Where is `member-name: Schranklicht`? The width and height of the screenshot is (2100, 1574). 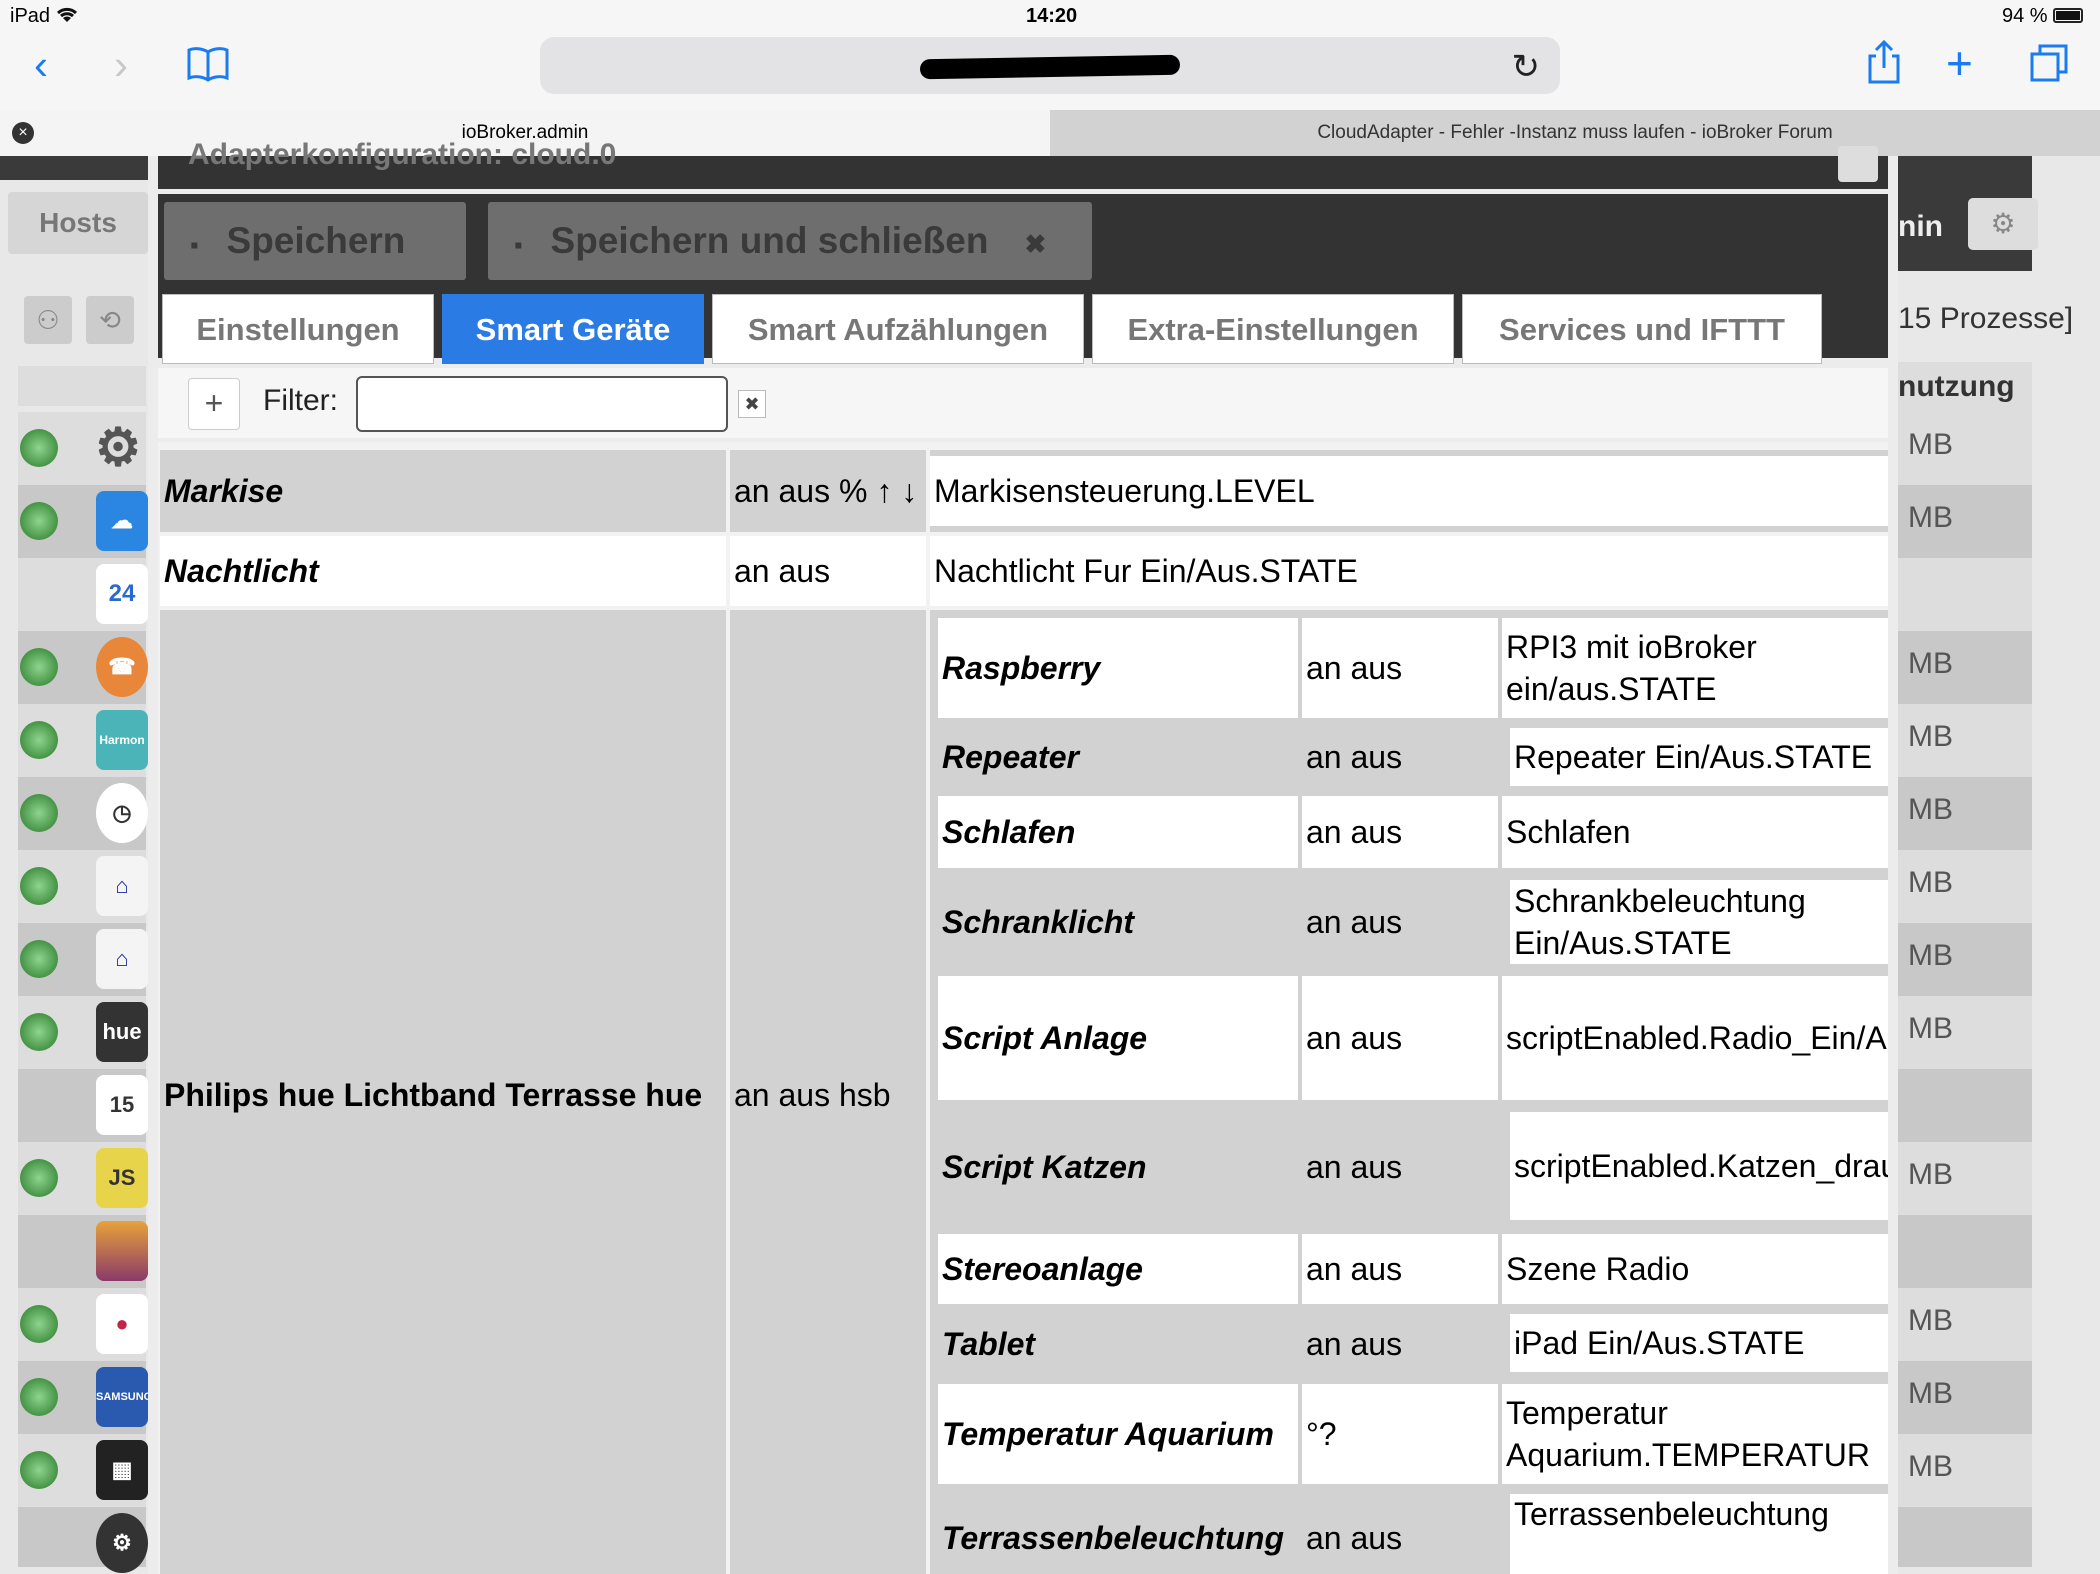
member-name: Schranklicht is located at coordinates (1118, 922).